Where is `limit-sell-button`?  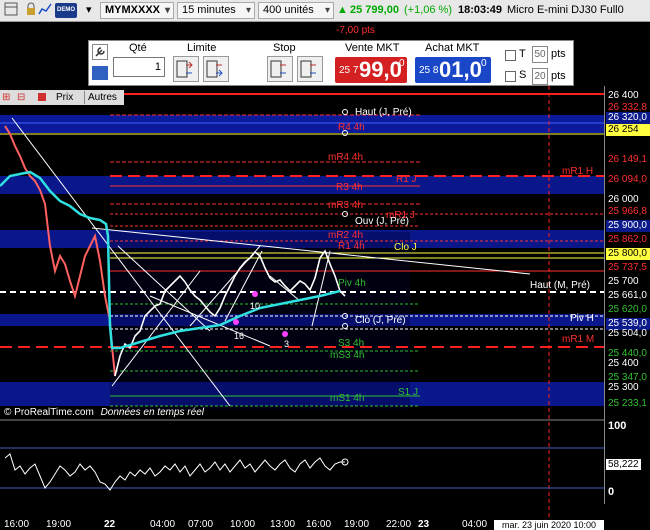
limit-sell-button is located at coordinates (216, 69).